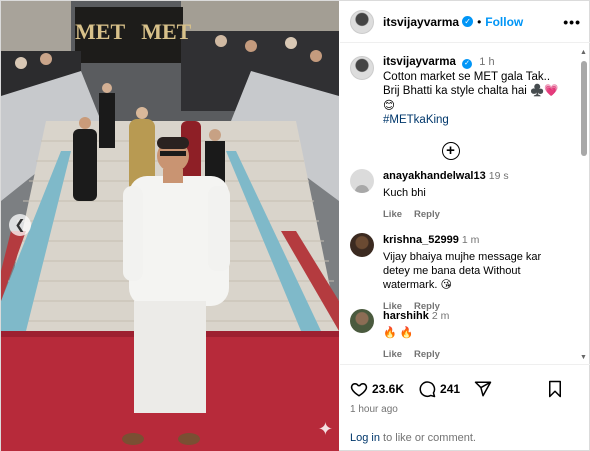 The width and height of the screenshot is (590, 451). Describe the element at coordinates (450, 150) in the screenshot. I see `add-comment-icon: +` at that location.